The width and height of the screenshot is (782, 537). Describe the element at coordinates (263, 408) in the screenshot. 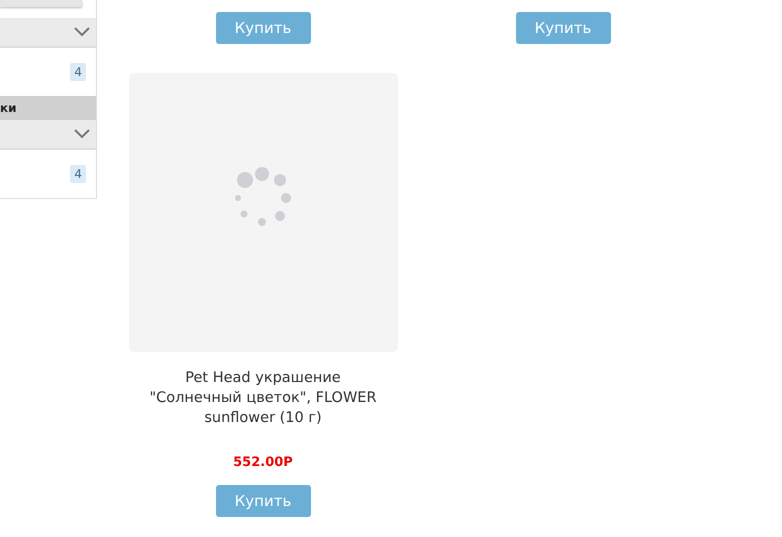

I see `product-title: Pet Head украшение "Солнечный цветок", FLOWER sunflower (10 г)` at that location.